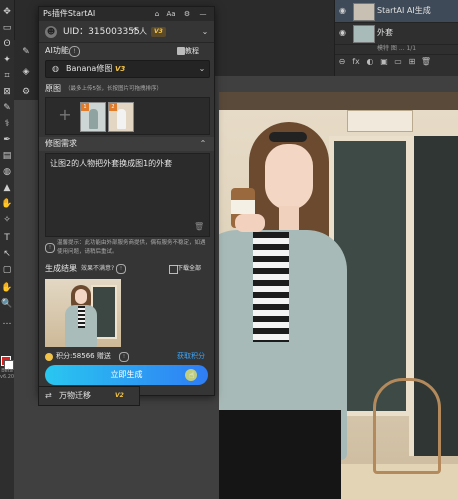 This screenshot has width=458, height=499. What do you see at coordinates (187, 14) in the screenshot?
I see `settings-icon: ⚙` at bounding box center [187, 14].